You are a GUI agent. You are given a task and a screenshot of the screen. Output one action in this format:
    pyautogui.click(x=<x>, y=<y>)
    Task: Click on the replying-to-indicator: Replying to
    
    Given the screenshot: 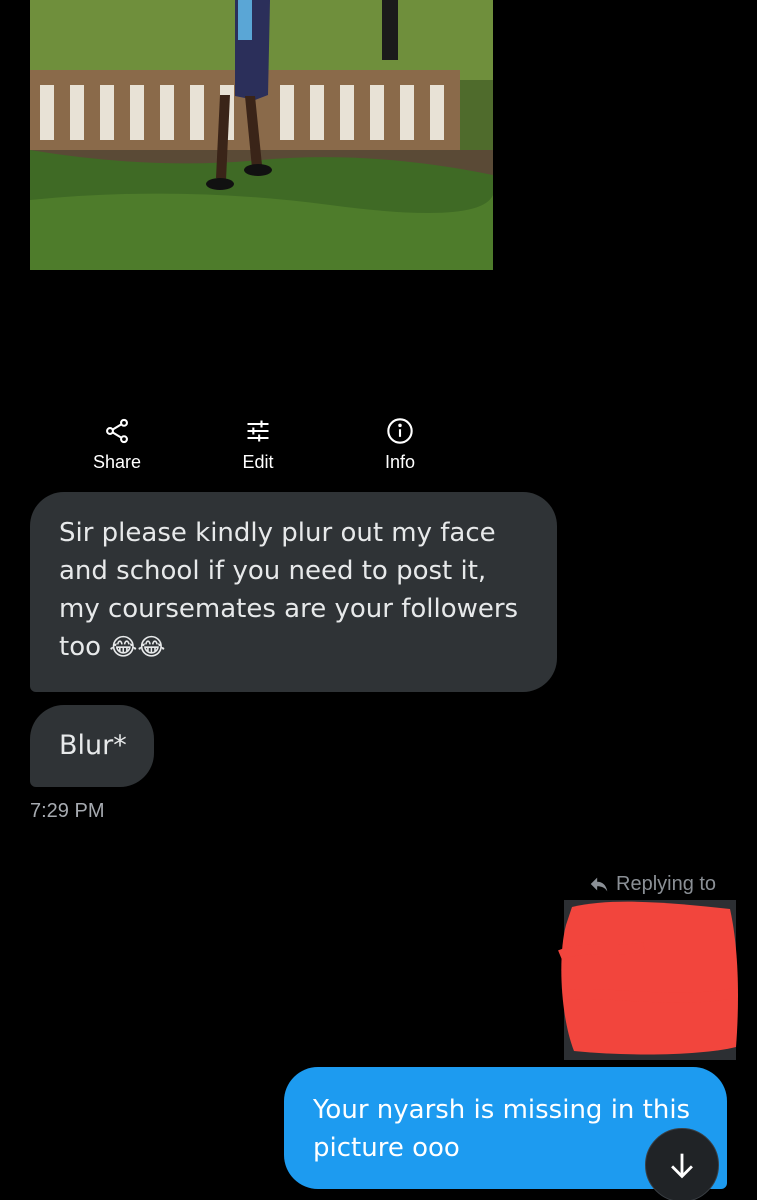 What is the action you would take?
    pyautogui.click(x=652, y=884)
    